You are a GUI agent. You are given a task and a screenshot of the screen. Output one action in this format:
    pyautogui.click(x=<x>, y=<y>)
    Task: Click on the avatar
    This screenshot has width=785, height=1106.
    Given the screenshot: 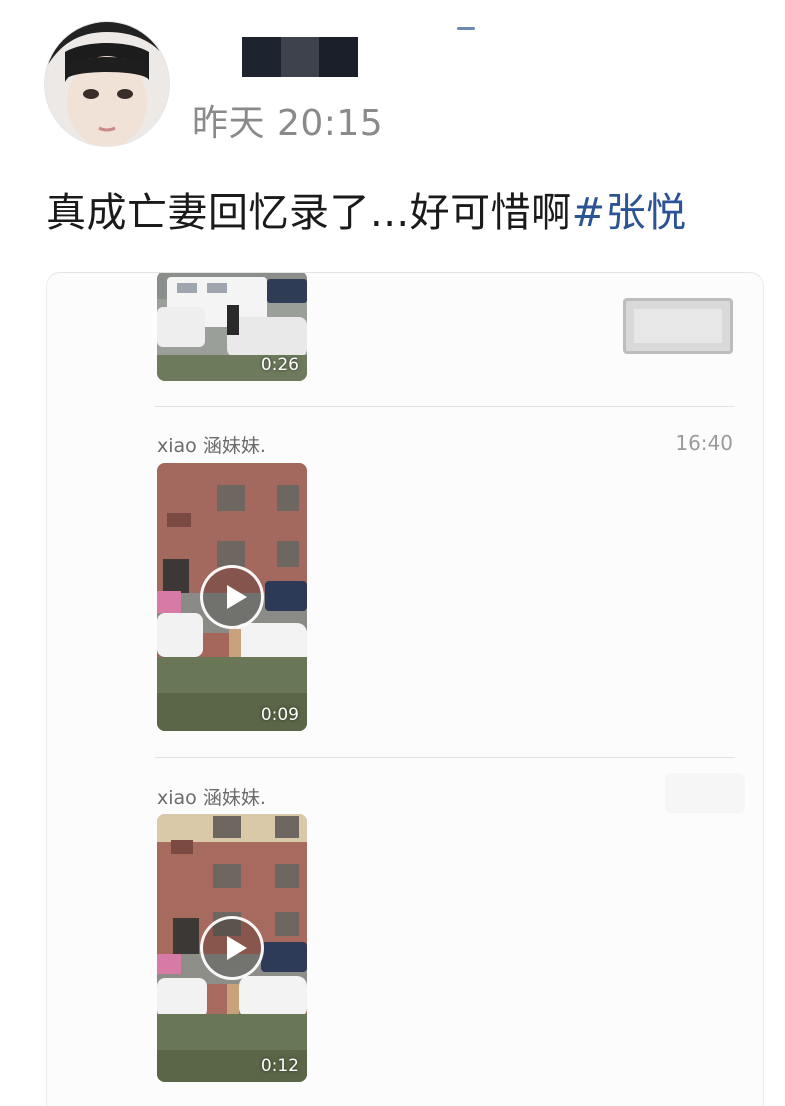 What is the action you would take?
    pyautogui.click(x=107, y=84)
    